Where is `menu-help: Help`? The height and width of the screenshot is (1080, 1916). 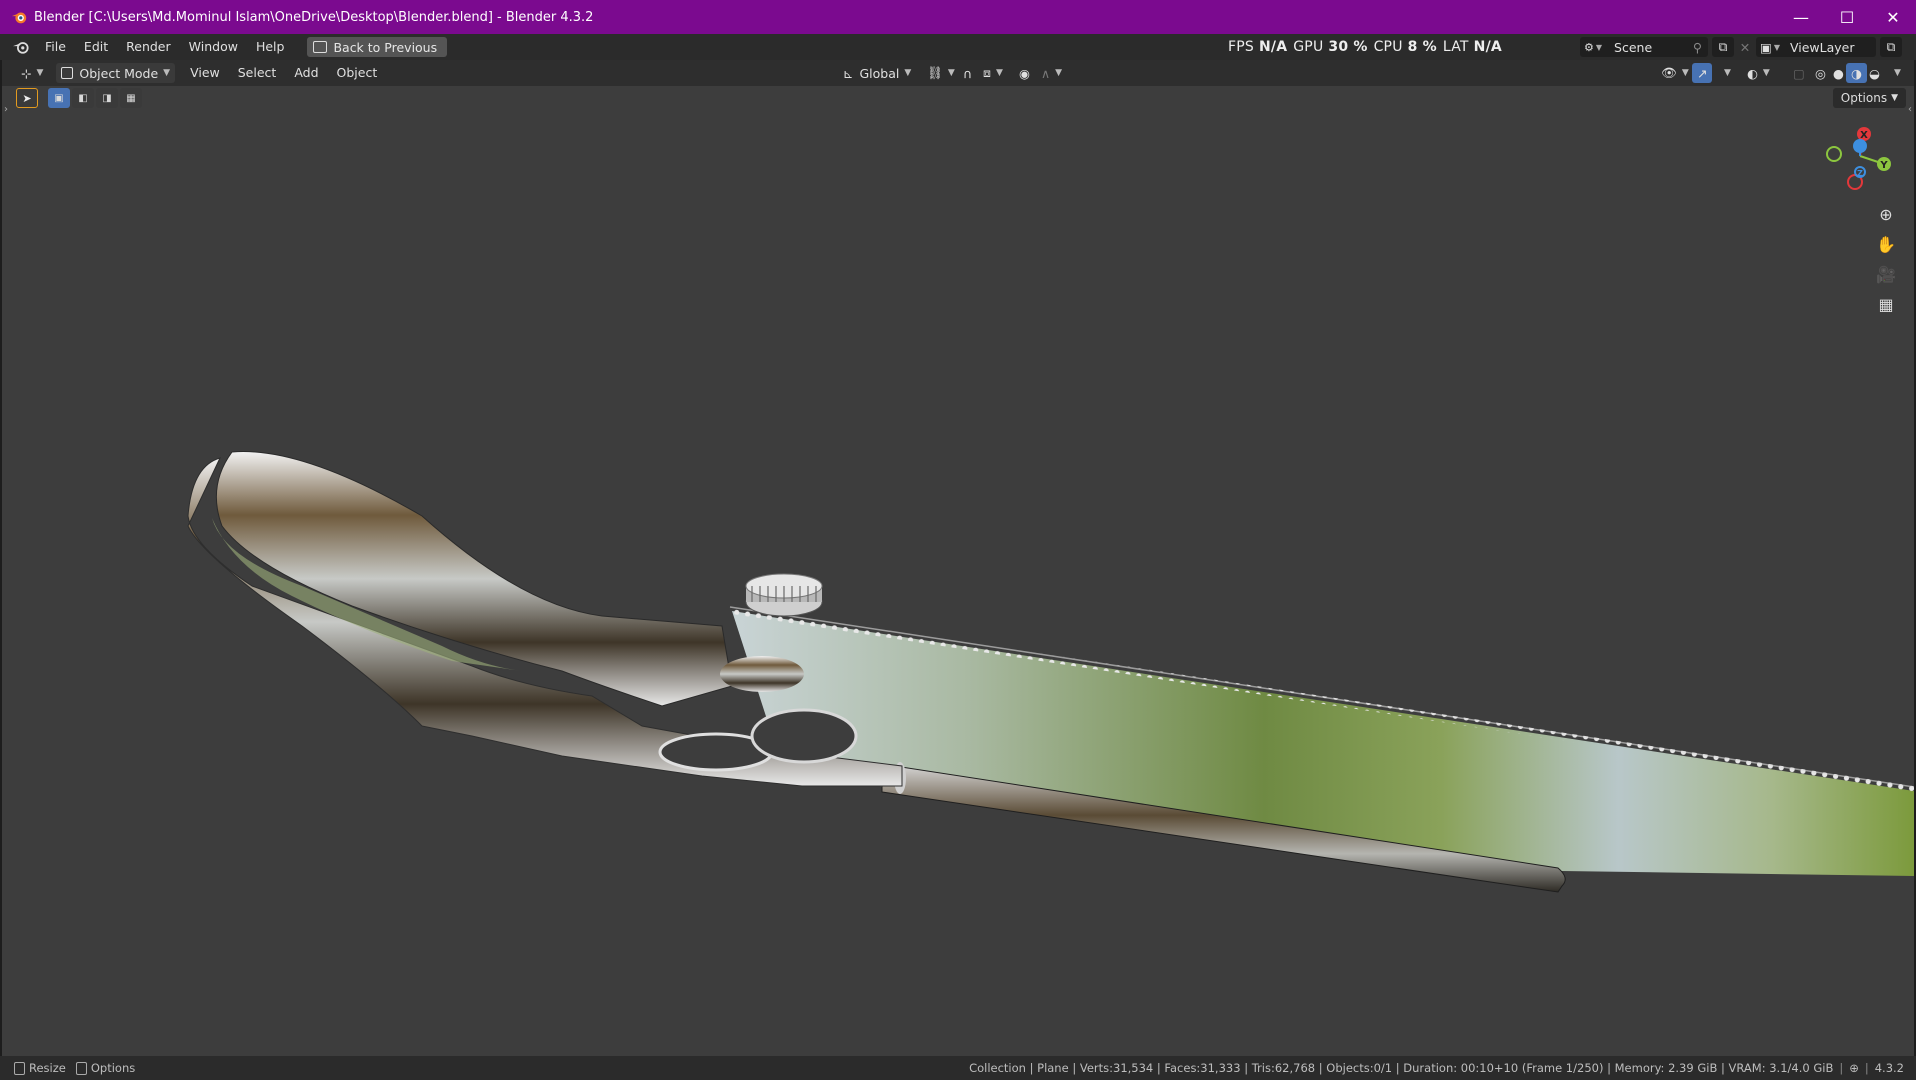
menu-help: Help is located at coordinates (270, 47).